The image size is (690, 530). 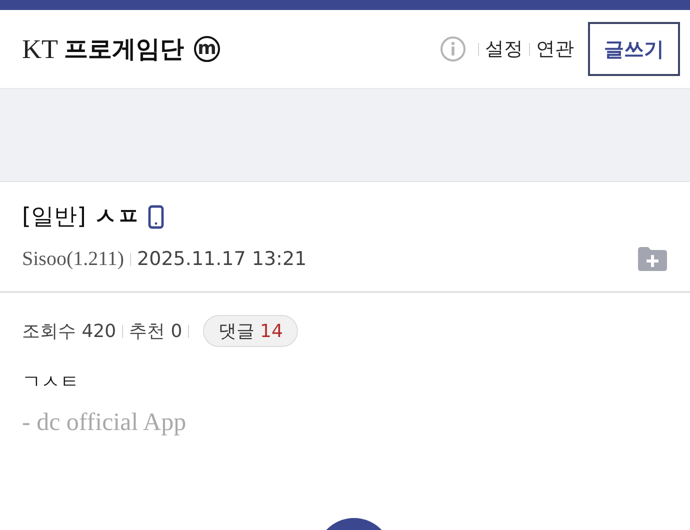 I want to click on gallery-prefix: KT, so click(x=40, y=49).